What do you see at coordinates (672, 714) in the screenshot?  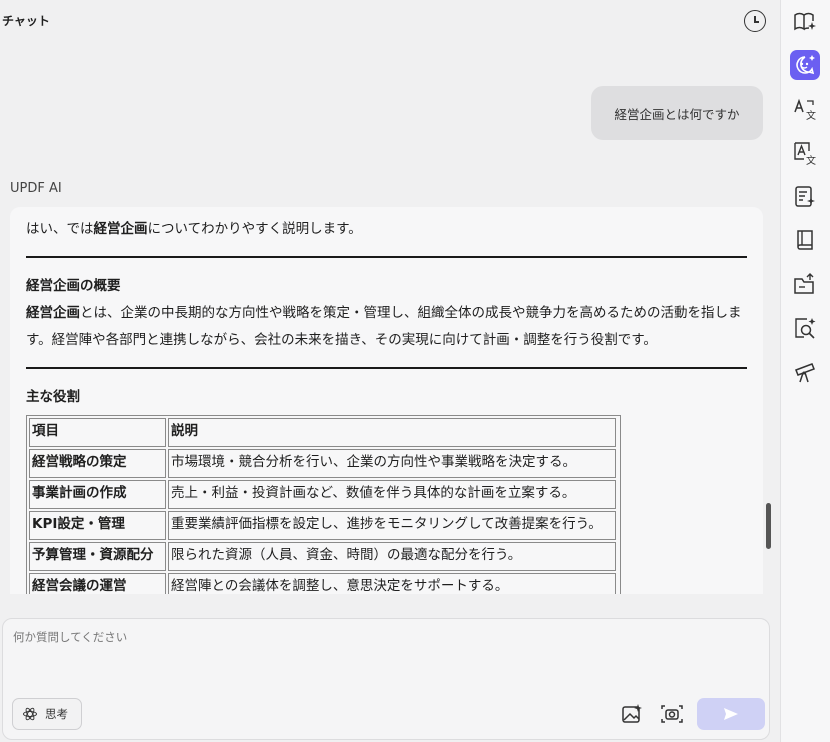 I see `screenshot-icon` at bounding box center [672, 714].